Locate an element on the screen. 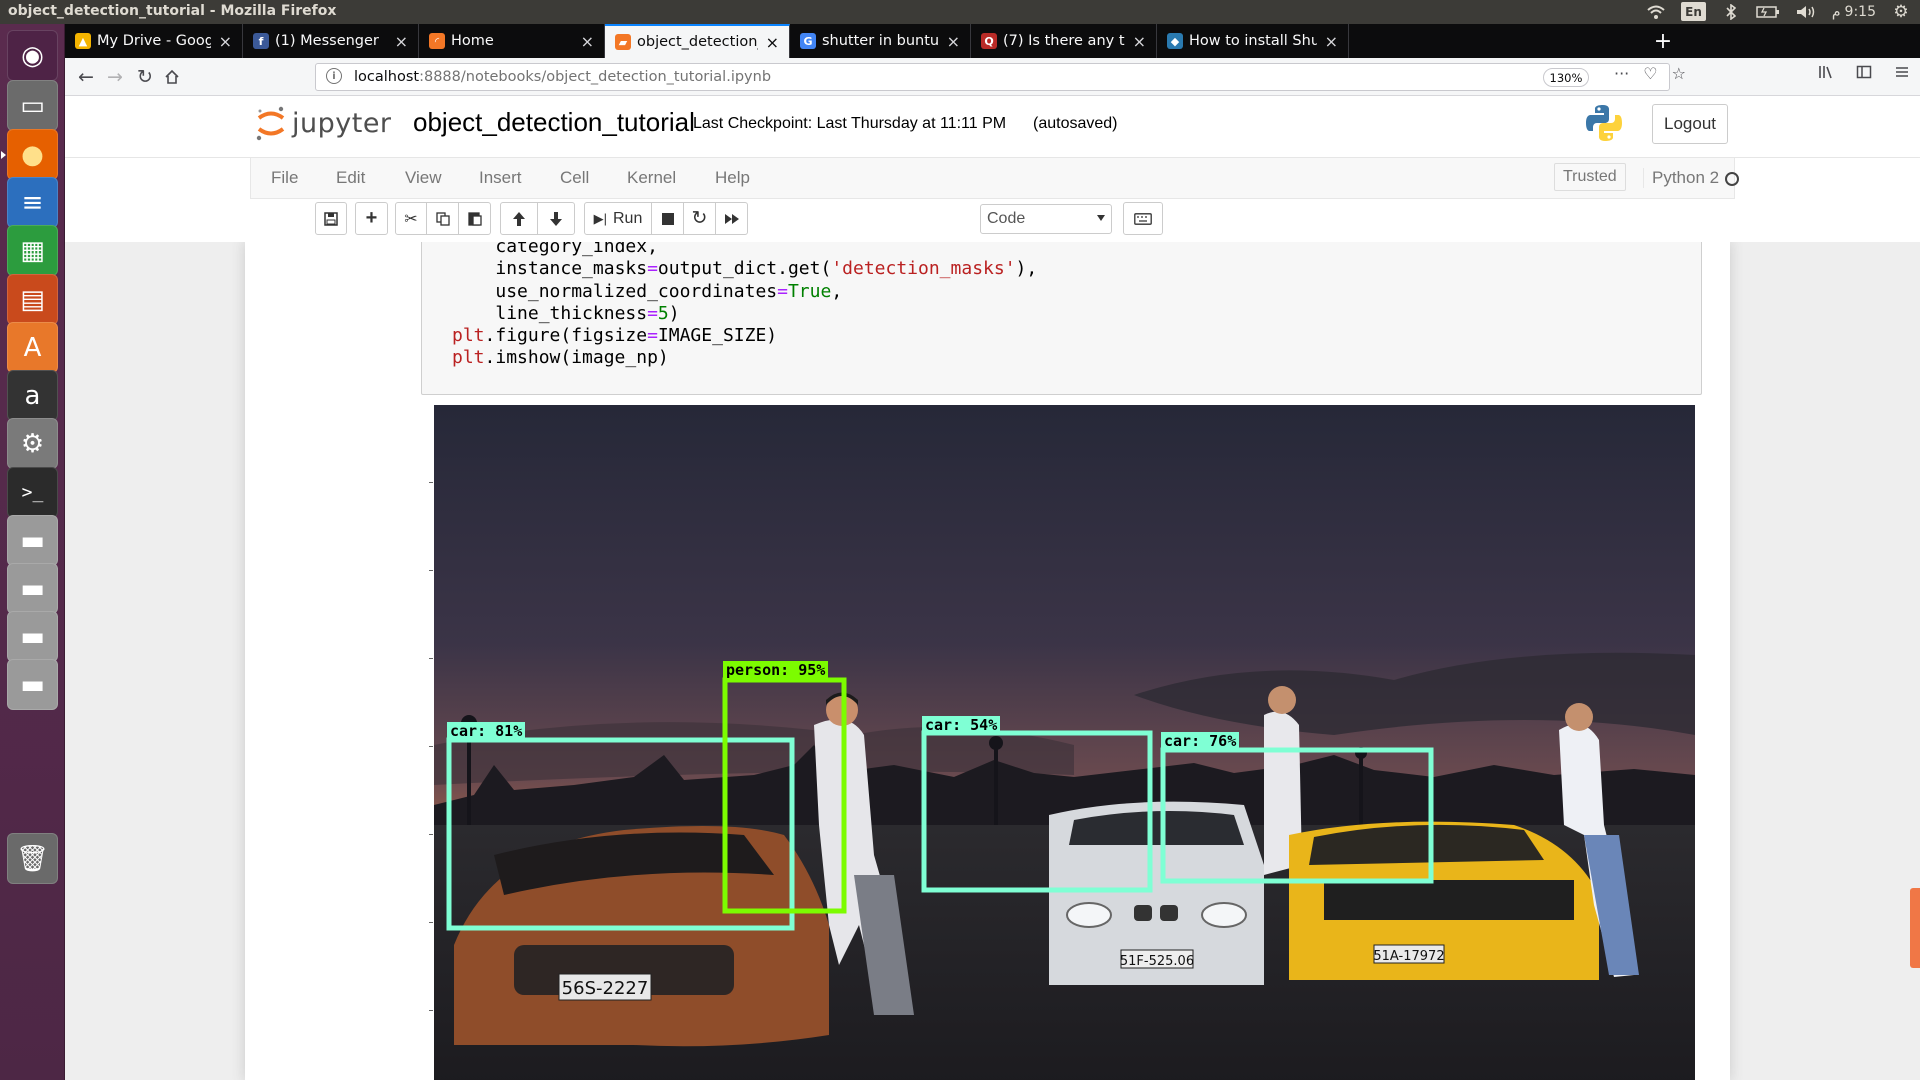  restart-run-all-icon is located at coordinates (731, 218).